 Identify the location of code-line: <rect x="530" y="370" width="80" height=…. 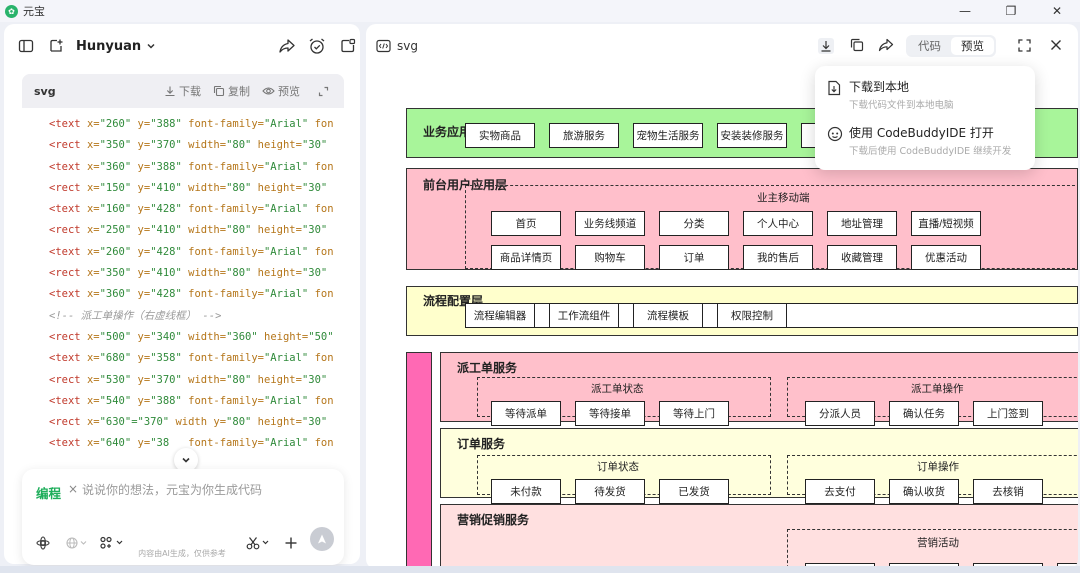
(183, 380).